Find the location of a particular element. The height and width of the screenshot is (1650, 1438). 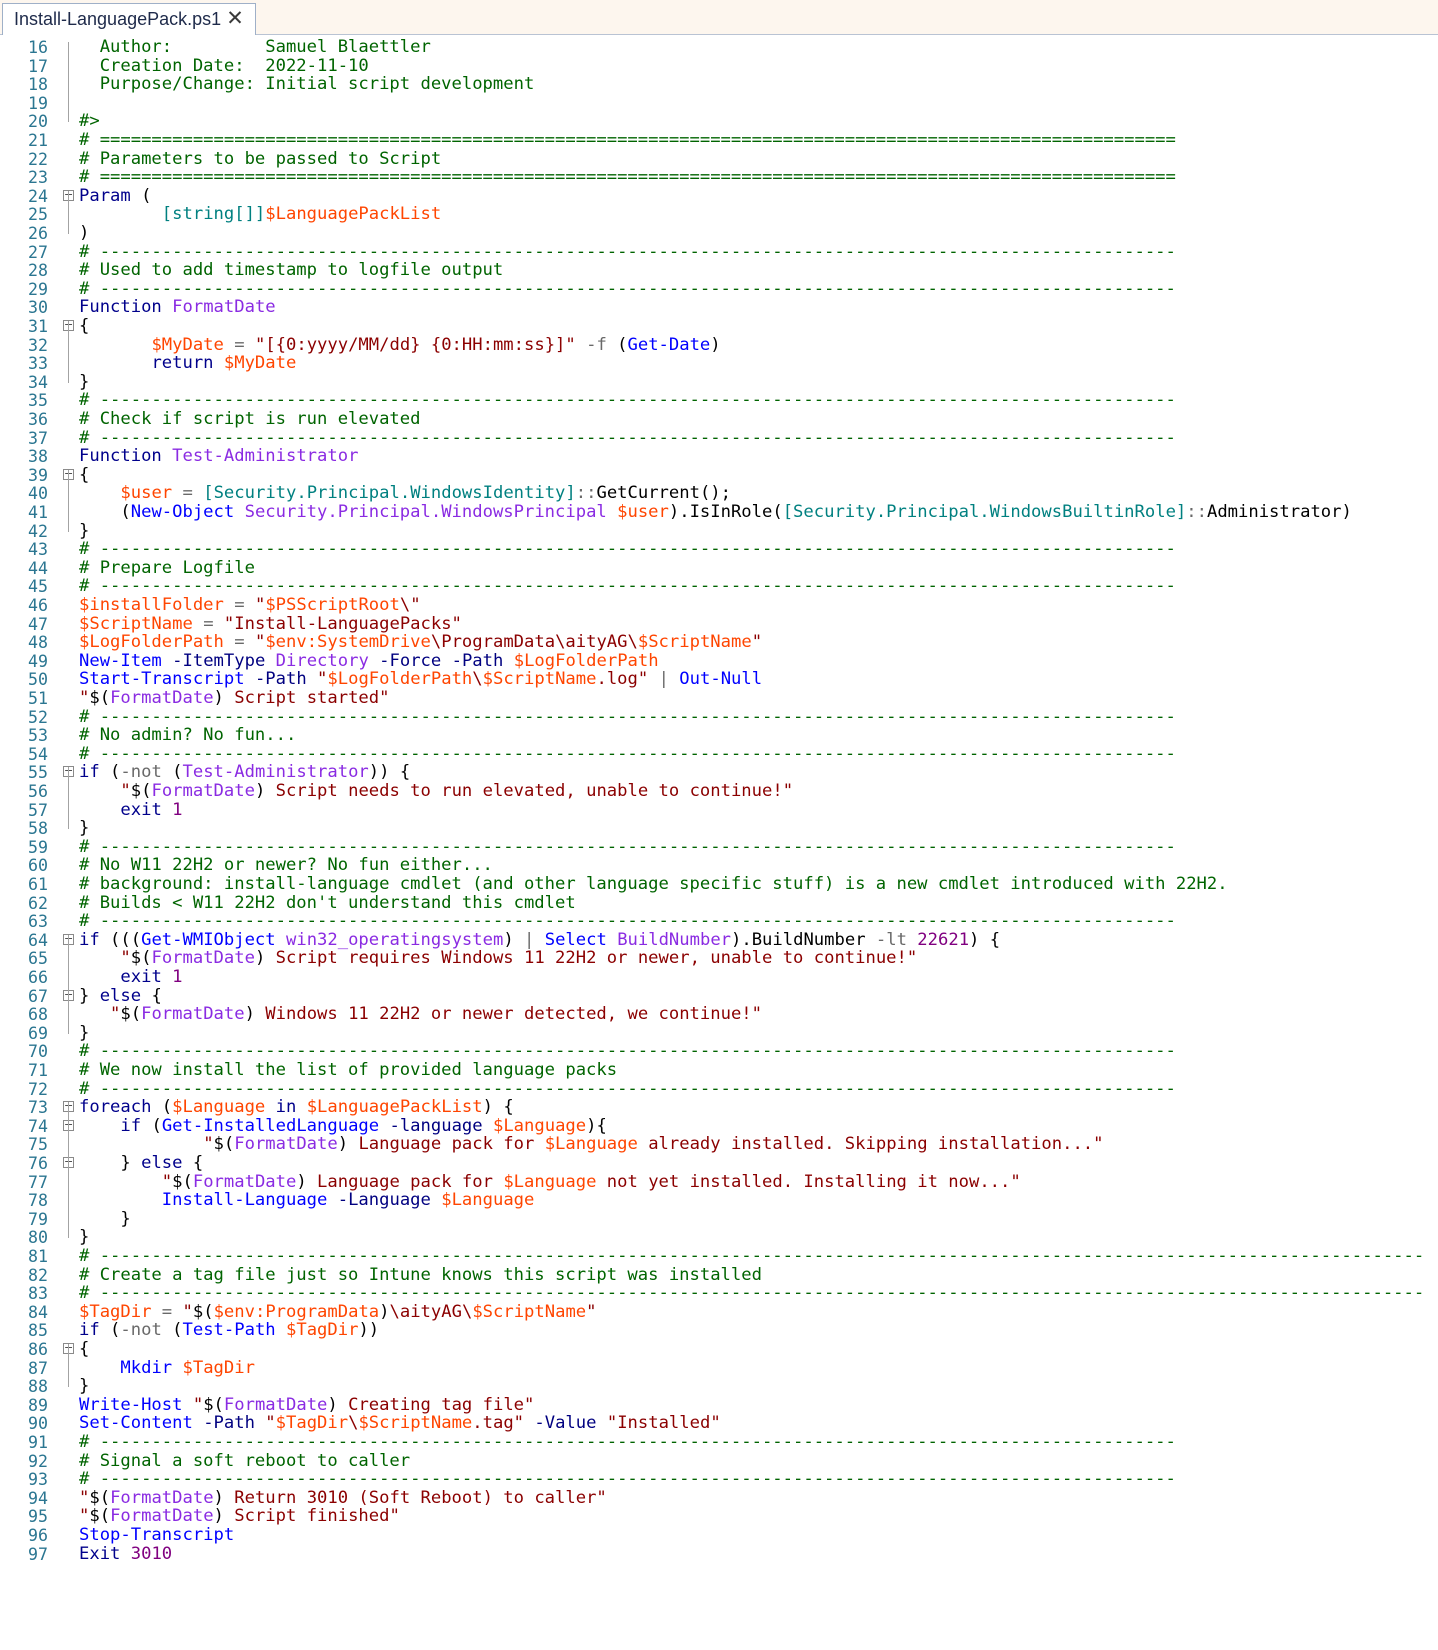

file-tab: Install-LanguagePack.ps1 ✕ is located at coordinates (129, 19).